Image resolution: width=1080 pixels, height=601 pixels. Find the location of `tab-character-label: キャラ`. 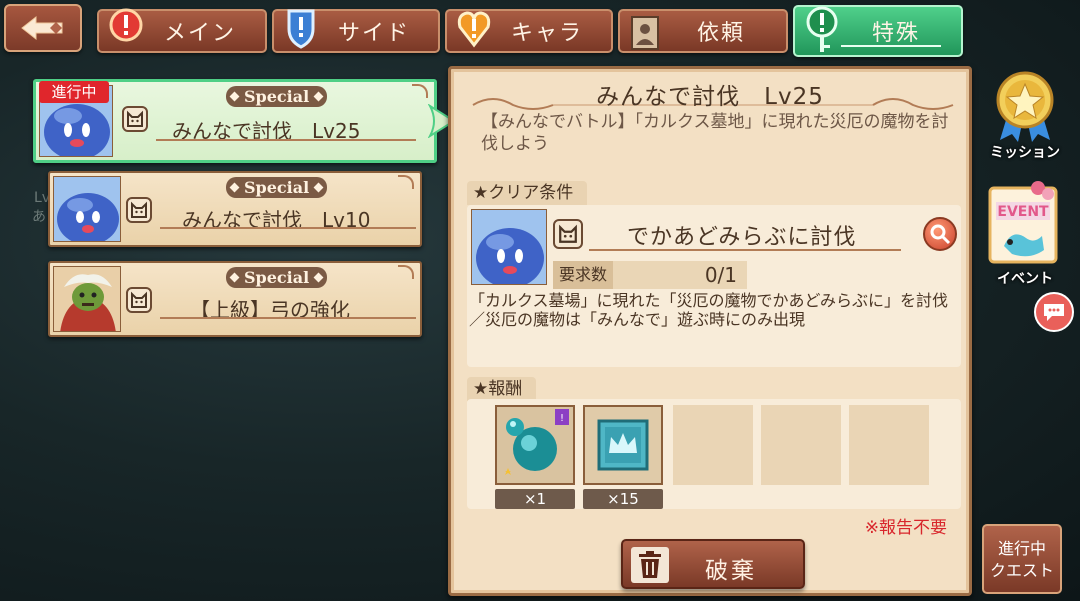

tab-character-label: キャラ is located at coordinates (546, 33).